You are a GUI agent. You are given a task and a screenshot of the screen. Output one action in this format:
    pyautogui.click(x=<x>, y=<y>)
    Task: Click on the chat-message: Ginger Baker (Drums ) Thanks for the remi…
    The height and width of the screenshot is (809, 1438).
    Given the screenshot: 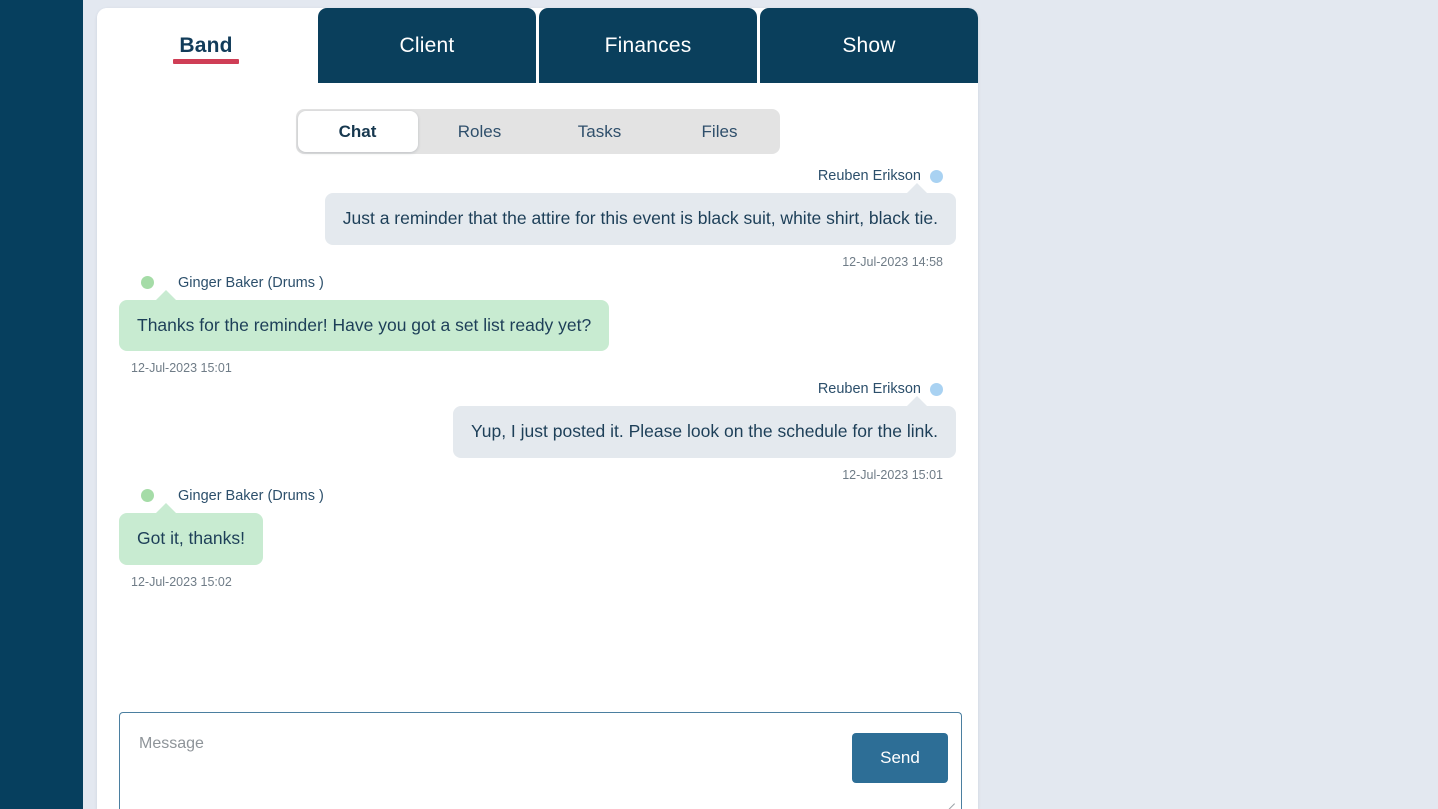 What is the action you would take?
    pyautogui.click(x=537, y=325)
    